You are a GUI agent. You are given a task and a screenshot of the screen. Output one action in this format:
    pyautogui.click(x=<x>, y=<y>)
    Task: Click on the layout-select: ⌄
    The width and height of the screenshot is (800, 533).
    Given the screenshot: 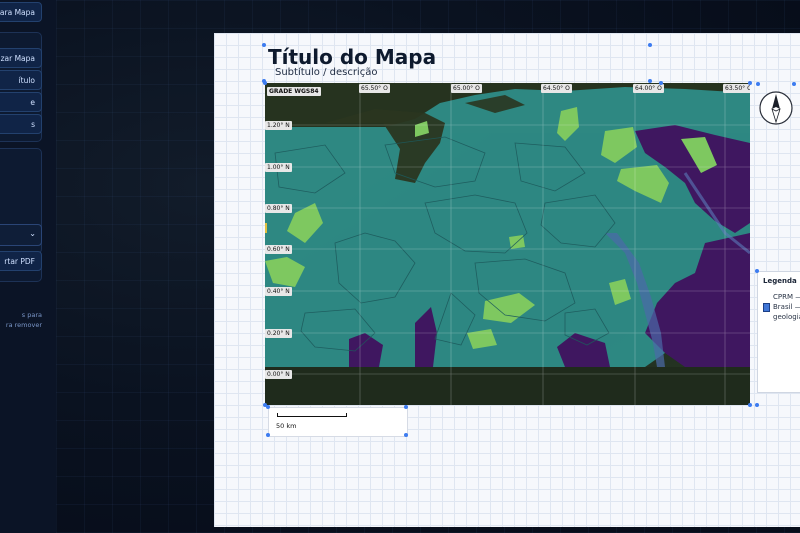 What is the action you would take?
    pyautogui.click(x=21, y=235)
    